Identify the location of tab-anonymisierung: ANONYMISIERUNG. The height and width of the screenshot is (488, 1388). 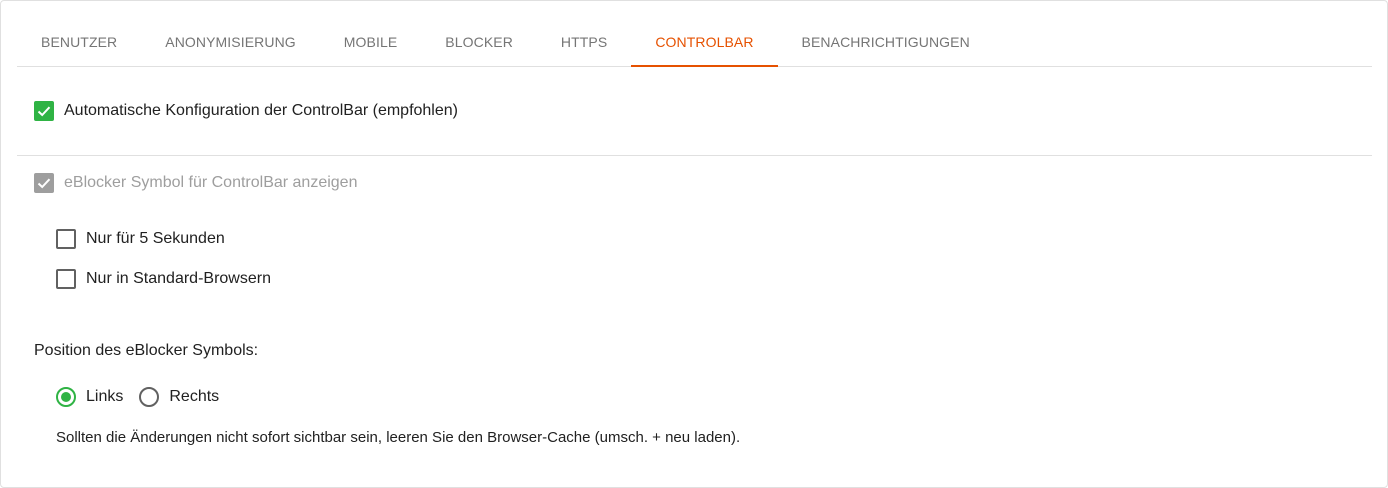
(230, 41).